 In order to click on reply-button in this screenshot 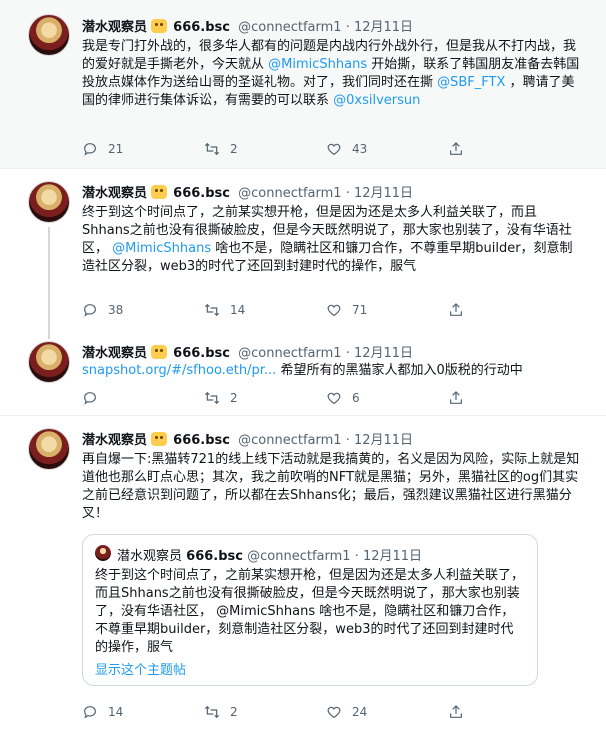, I will do `click(95, 398)`.